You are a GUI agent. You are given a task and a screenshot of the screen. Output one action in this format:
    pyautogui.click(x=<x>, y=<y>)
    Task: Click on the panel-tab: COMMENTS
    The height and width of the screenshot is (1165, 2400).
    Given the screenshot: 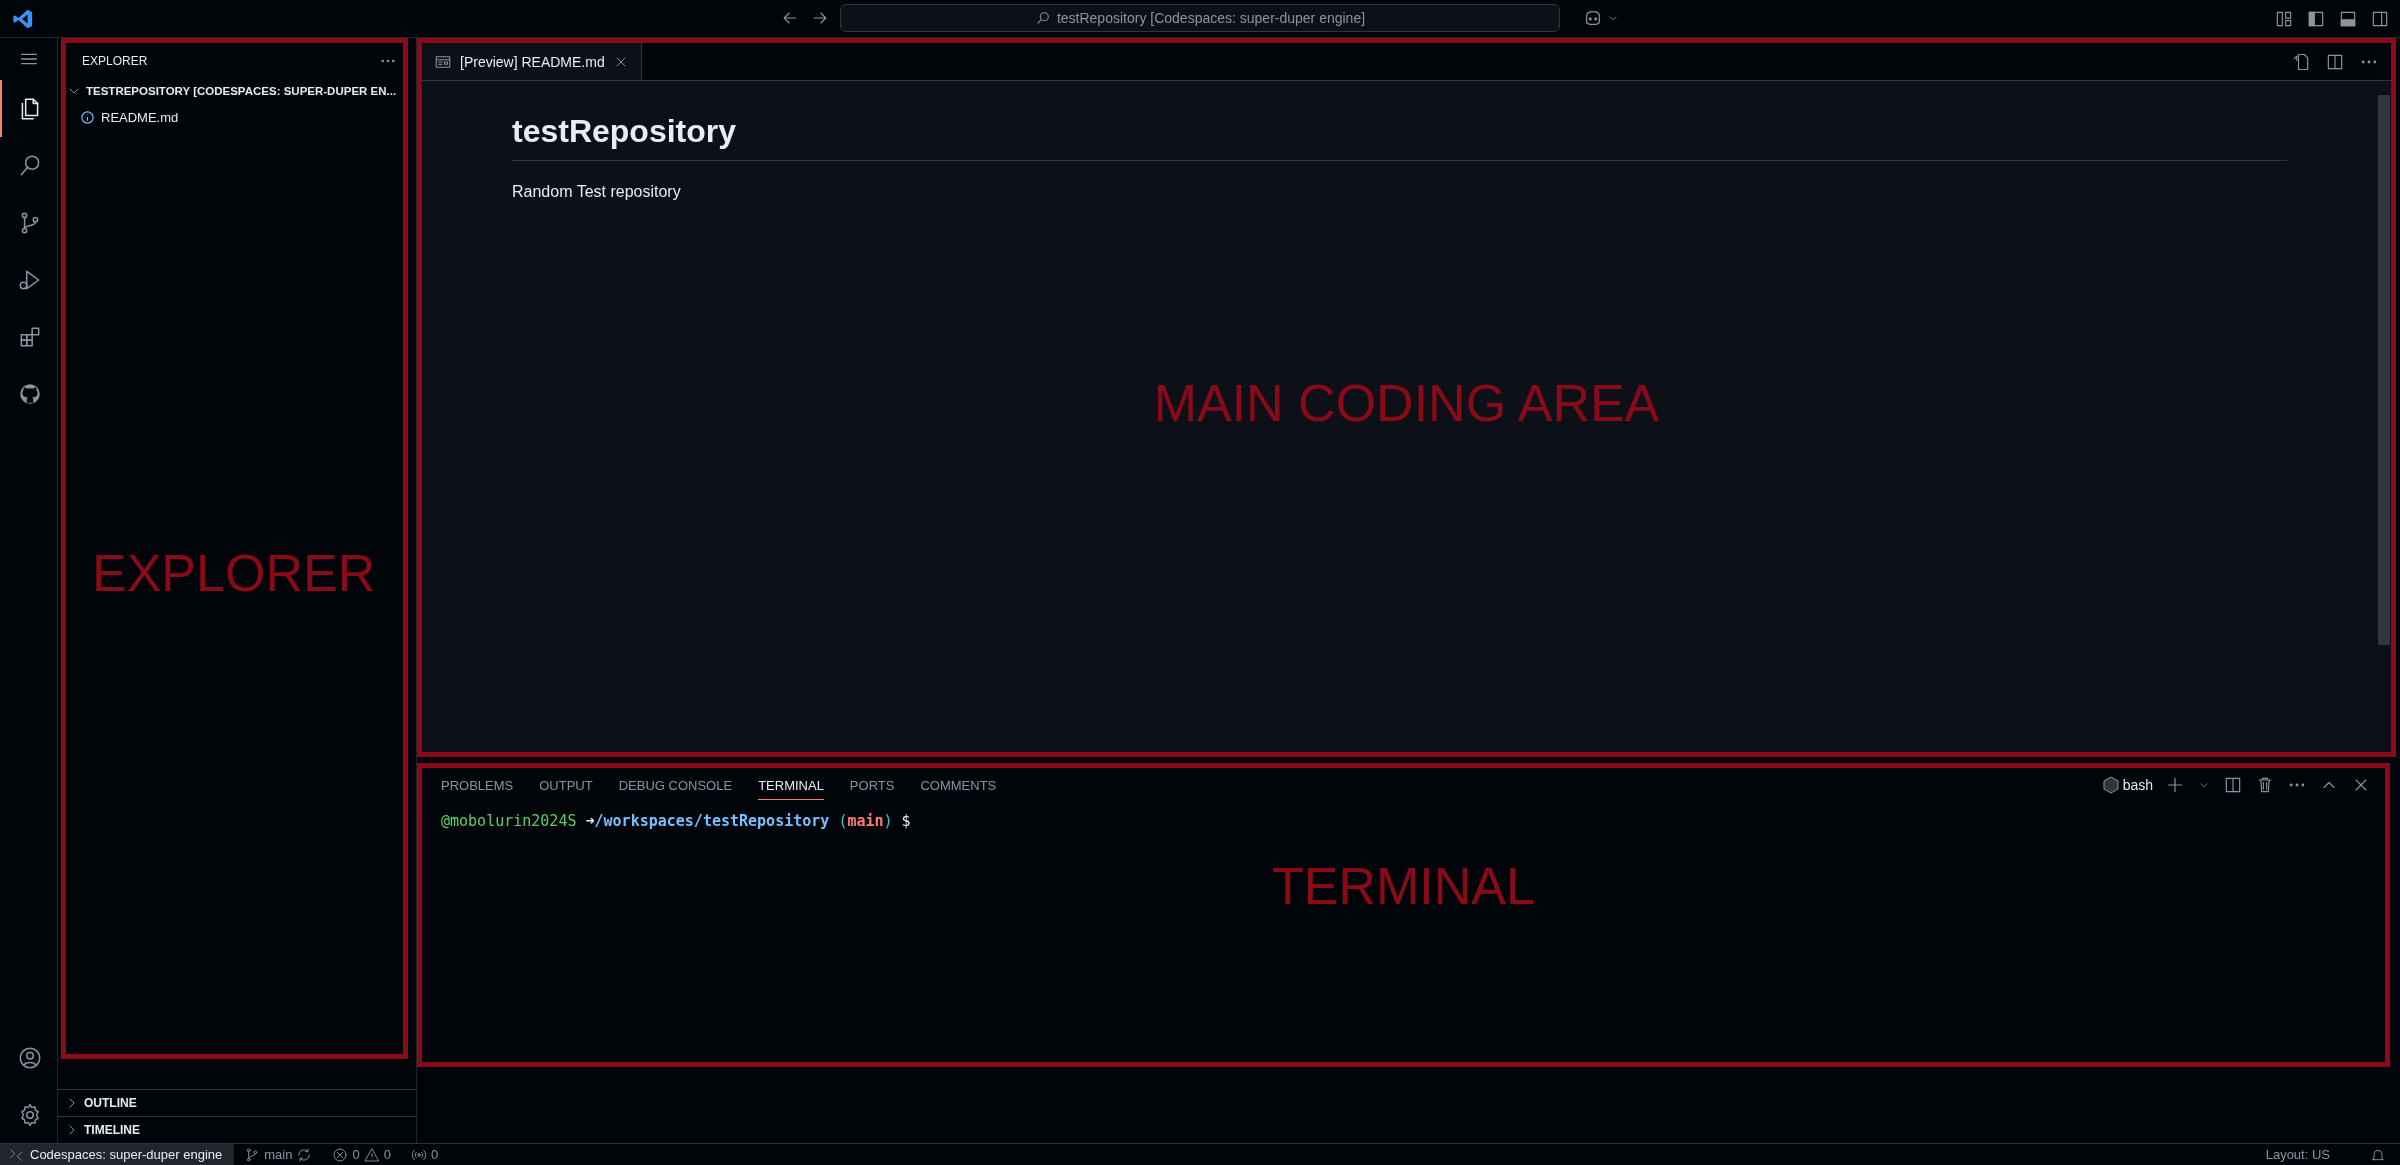 What is the action you would take?
    pyautogui.click(x=958, y=785)
    